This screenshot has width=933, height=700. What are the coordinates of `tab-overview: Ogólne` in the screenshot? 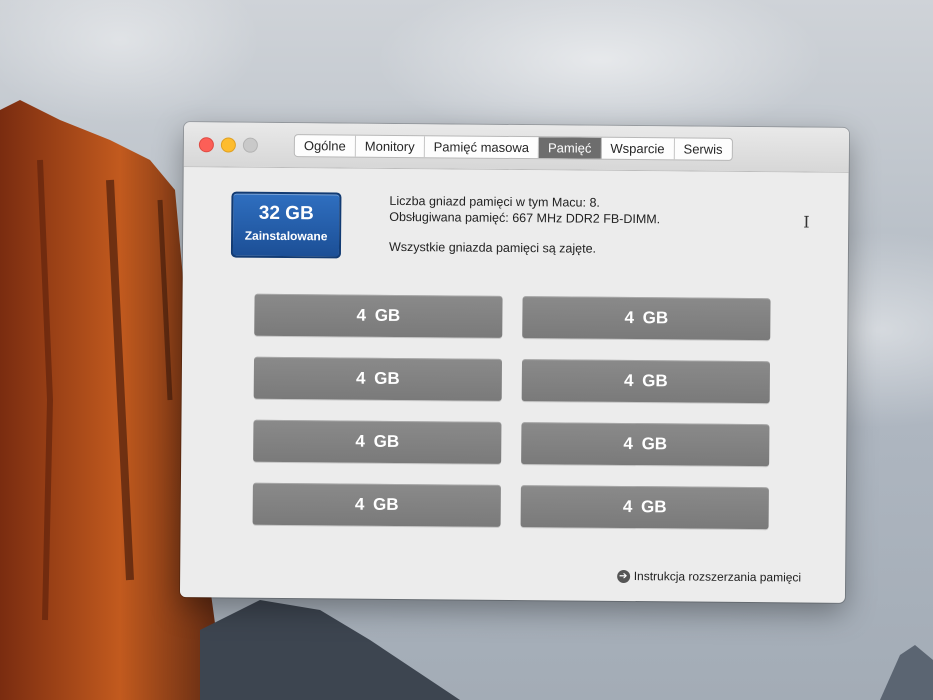 It's located at (325, 146).